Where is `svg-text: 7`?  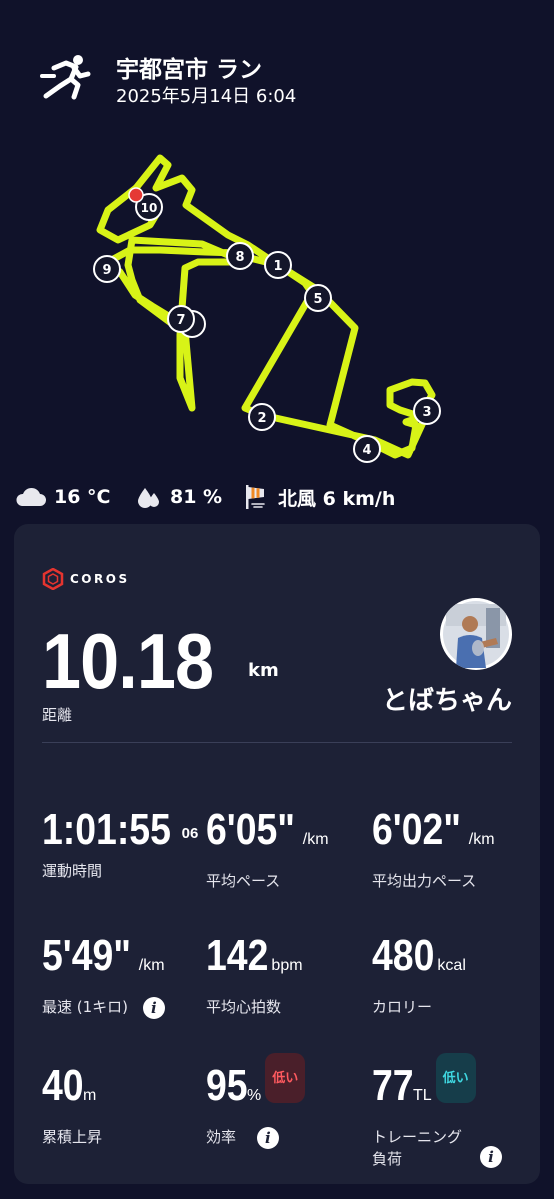 svg-text: 7 is located at coordinates (180, 320).